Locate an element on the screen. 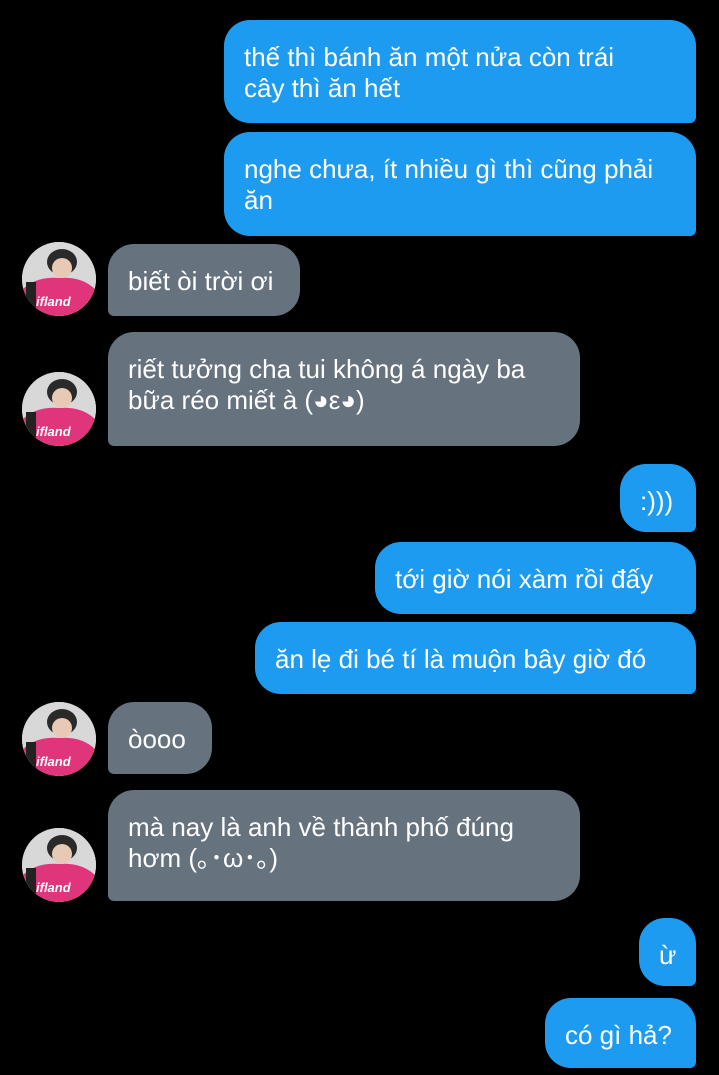 The height and width of the screenshot is (1075, 719). message-bubble-outgoing: :))) is located at coordinates (658, 498).